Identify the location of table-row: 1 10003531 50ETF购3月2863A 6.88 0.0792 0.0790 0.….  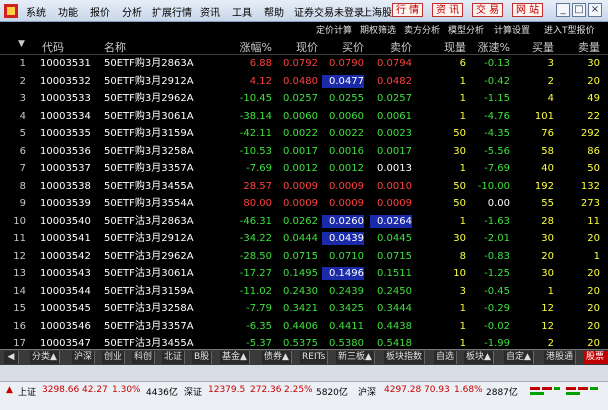
(304, 63).